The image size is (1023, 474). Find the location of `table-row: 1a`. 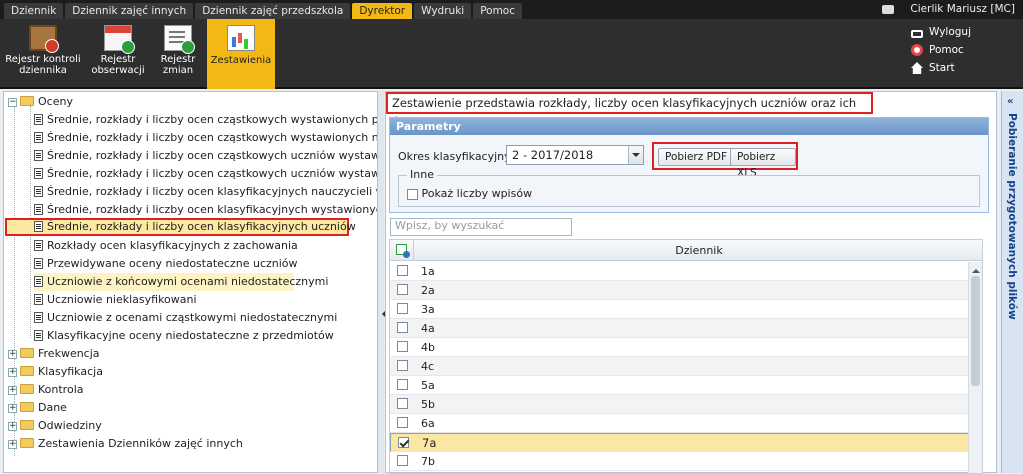

table-row: 1a is located at coordinates (686, 271).